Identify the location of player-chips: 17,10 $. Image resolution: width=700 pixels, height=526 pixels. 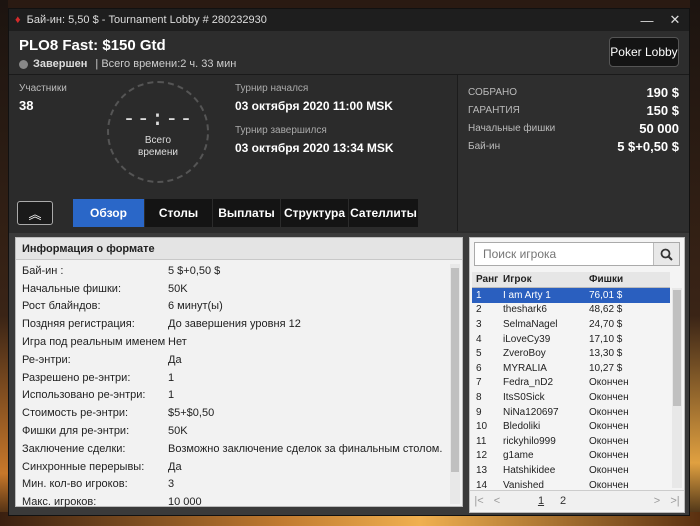
(606, 339).